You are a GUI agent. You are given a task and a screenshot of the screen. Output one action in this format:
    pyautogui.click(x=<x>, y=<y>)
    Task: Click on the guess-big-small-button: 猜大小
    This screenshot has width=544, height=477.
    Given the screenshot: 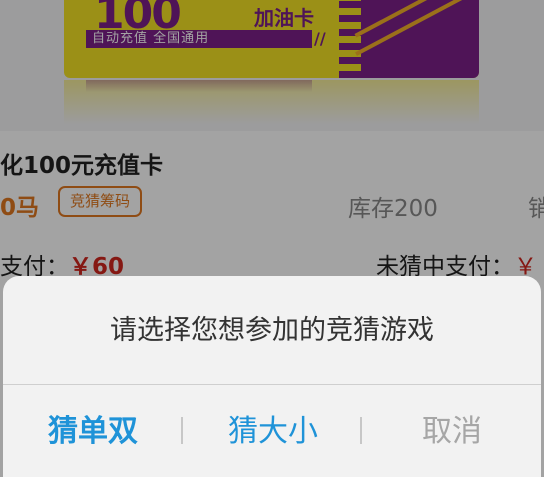 What is the action you would take?
    pyautogui.click(x=273, y=431)
    